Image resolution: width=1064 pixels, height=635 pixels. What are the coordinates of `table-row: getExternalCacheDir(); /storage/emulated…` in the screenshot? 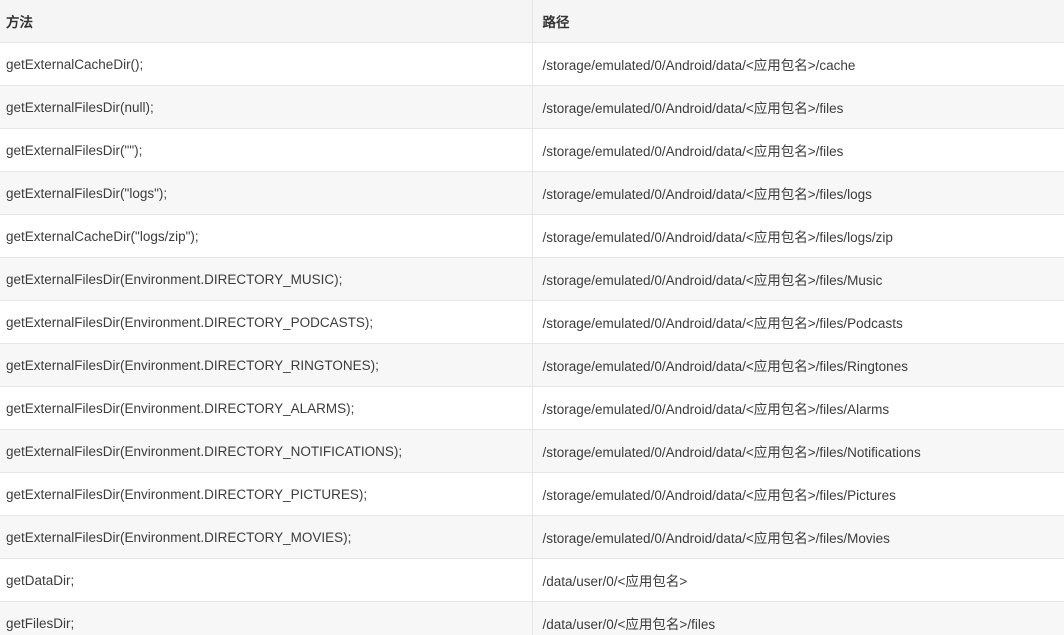 It's located at (532, 64).